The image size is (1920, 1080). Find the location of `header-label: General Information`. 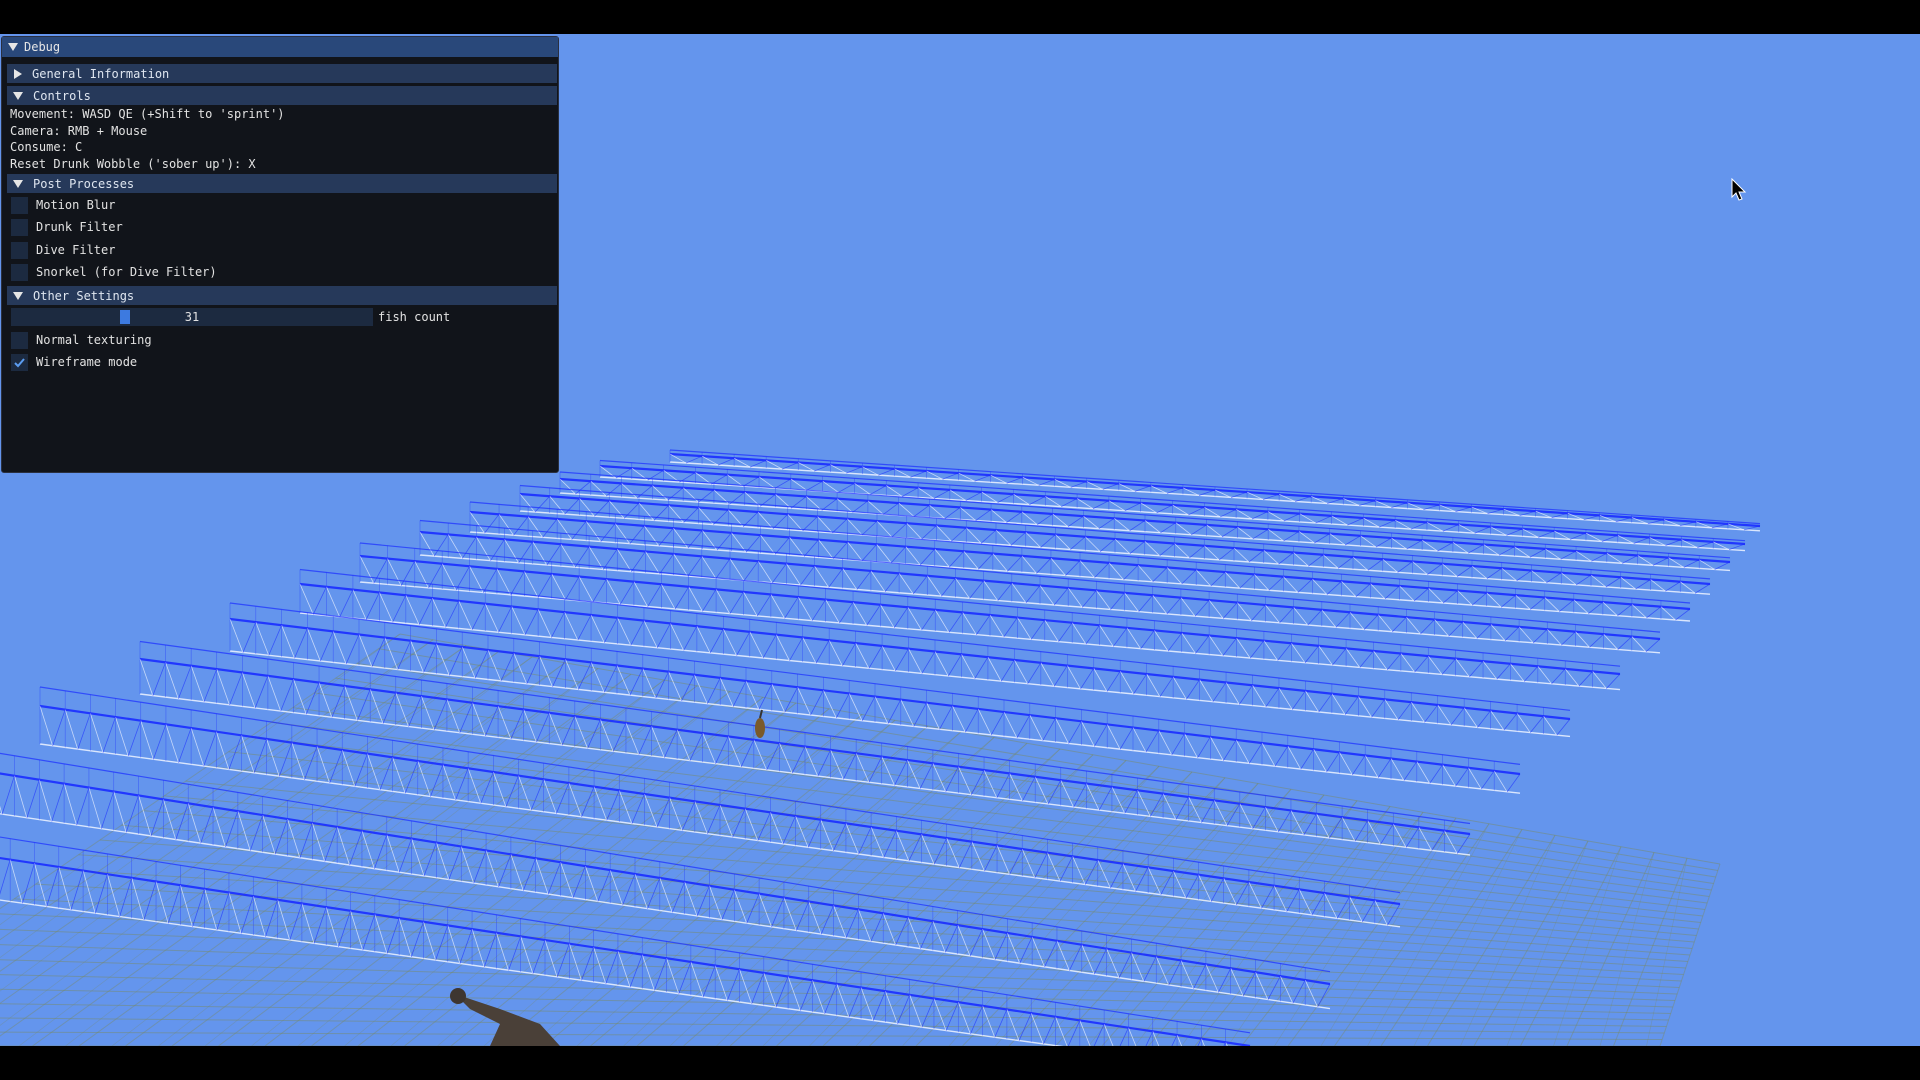

header-label: General Information is located at coordinates (101, 73).